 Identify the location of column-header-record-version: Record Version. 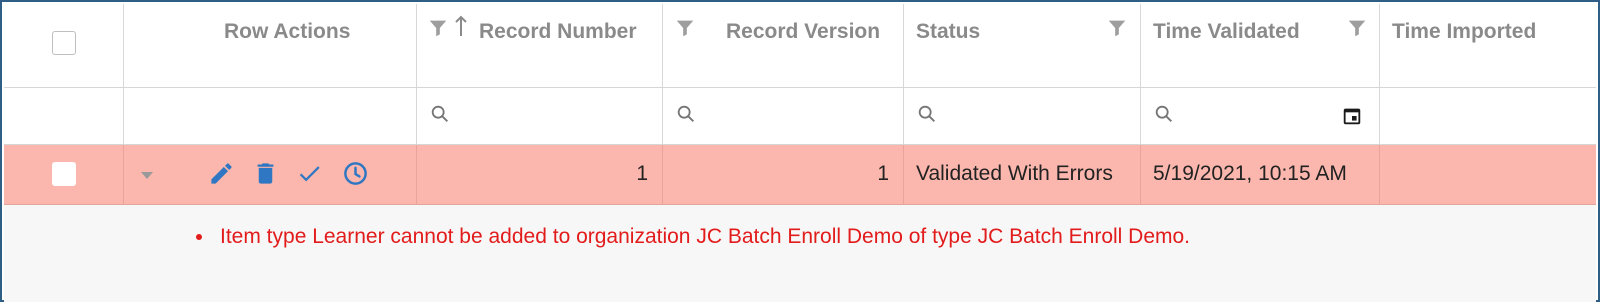
(803, 31).